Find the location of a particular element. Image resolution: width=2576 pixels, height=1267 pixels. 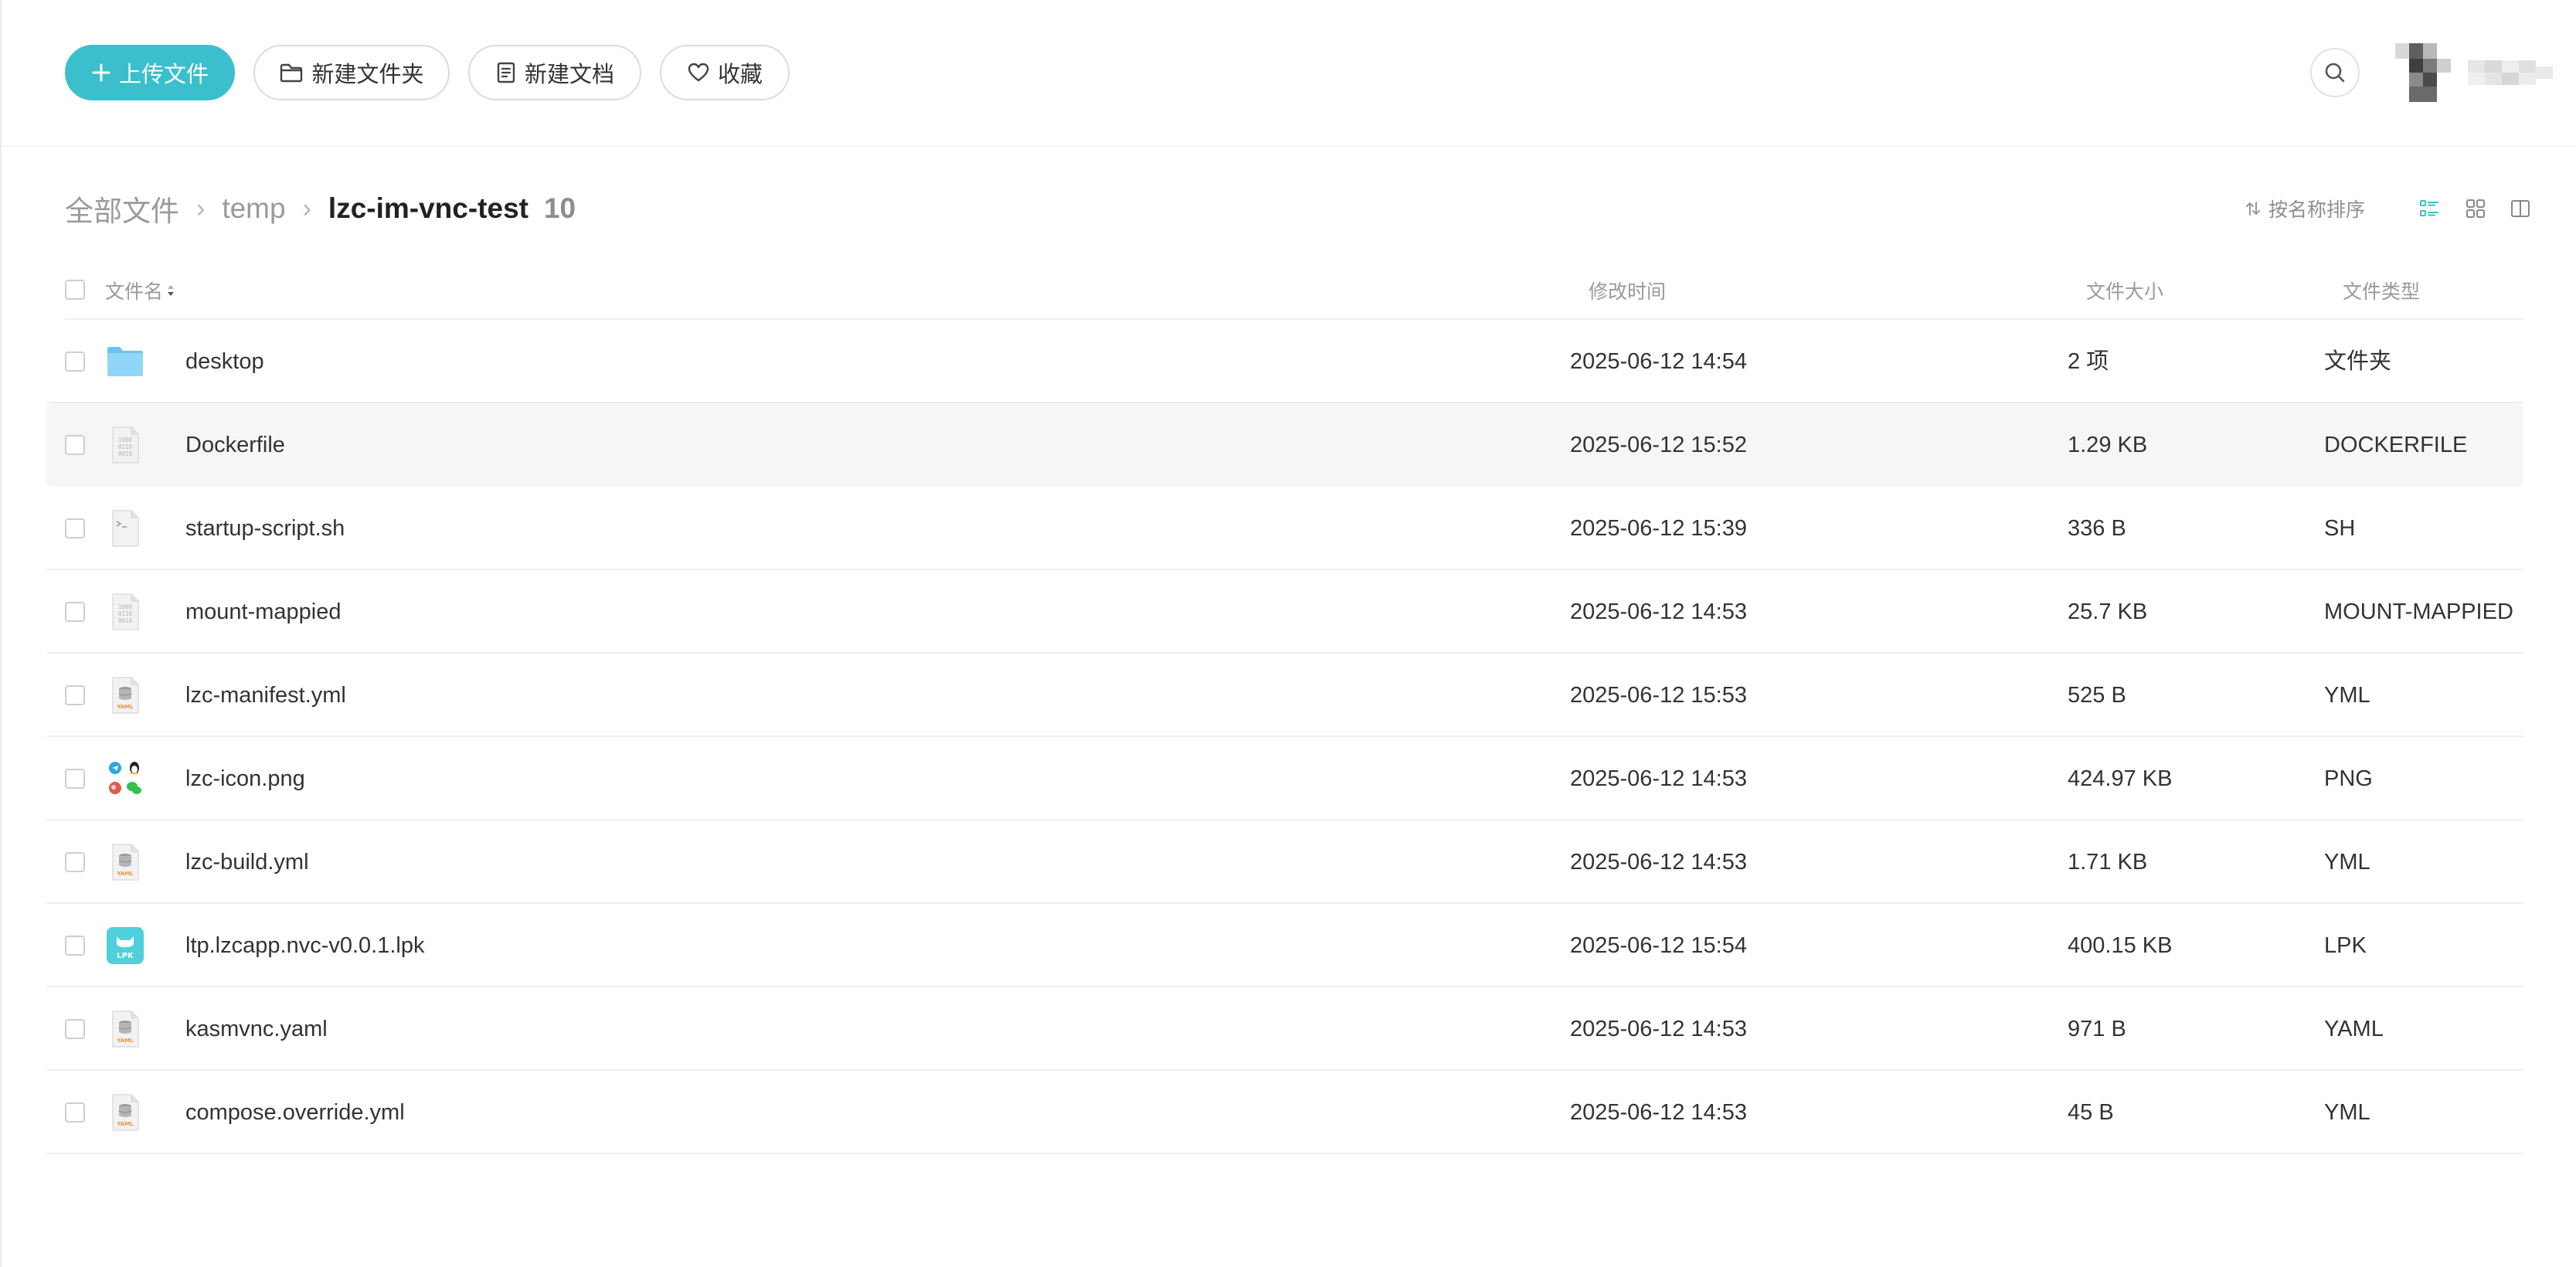

file-name: Dockerfile is located at coordinates (235, 445).